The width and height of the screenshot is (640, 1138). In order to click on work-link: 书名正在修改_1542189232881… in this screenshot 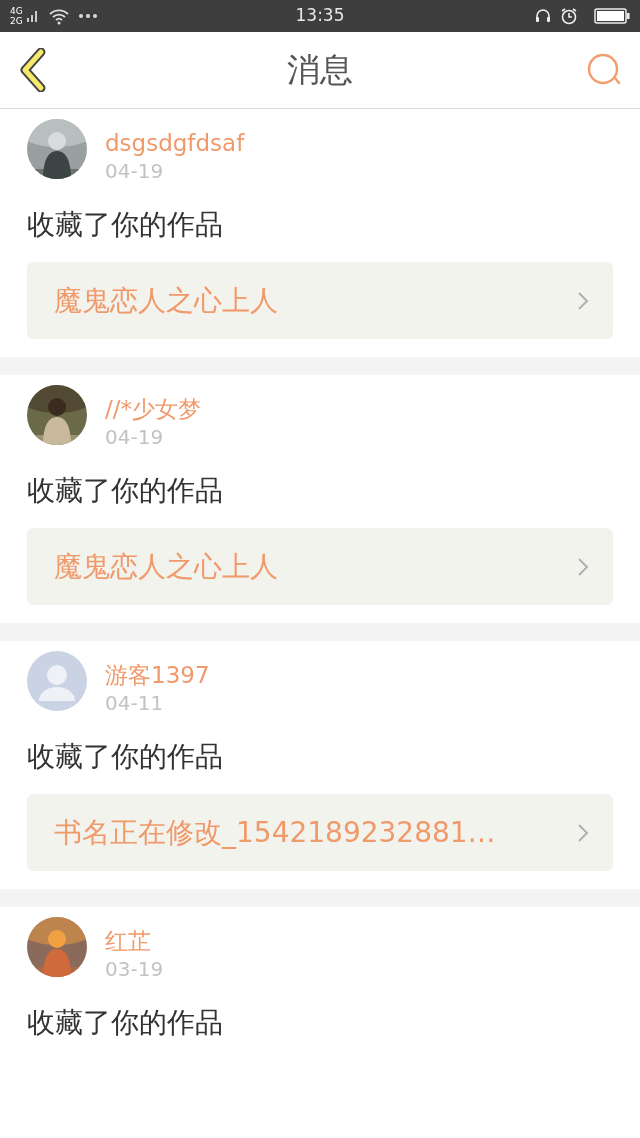, I will do `click(320, 832)`.